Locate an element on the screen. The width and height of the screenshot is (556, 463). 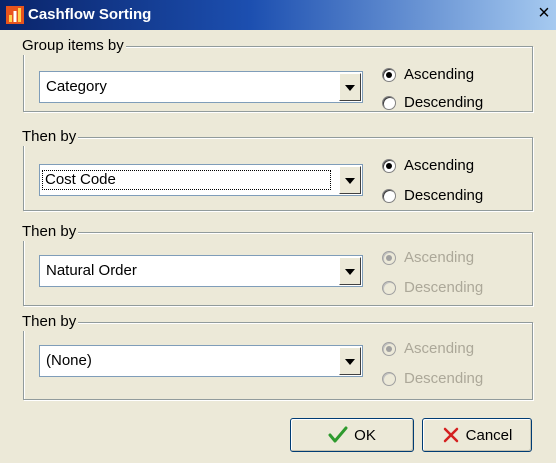
combo-value: Cost Code is located at coordinates (186, 180).